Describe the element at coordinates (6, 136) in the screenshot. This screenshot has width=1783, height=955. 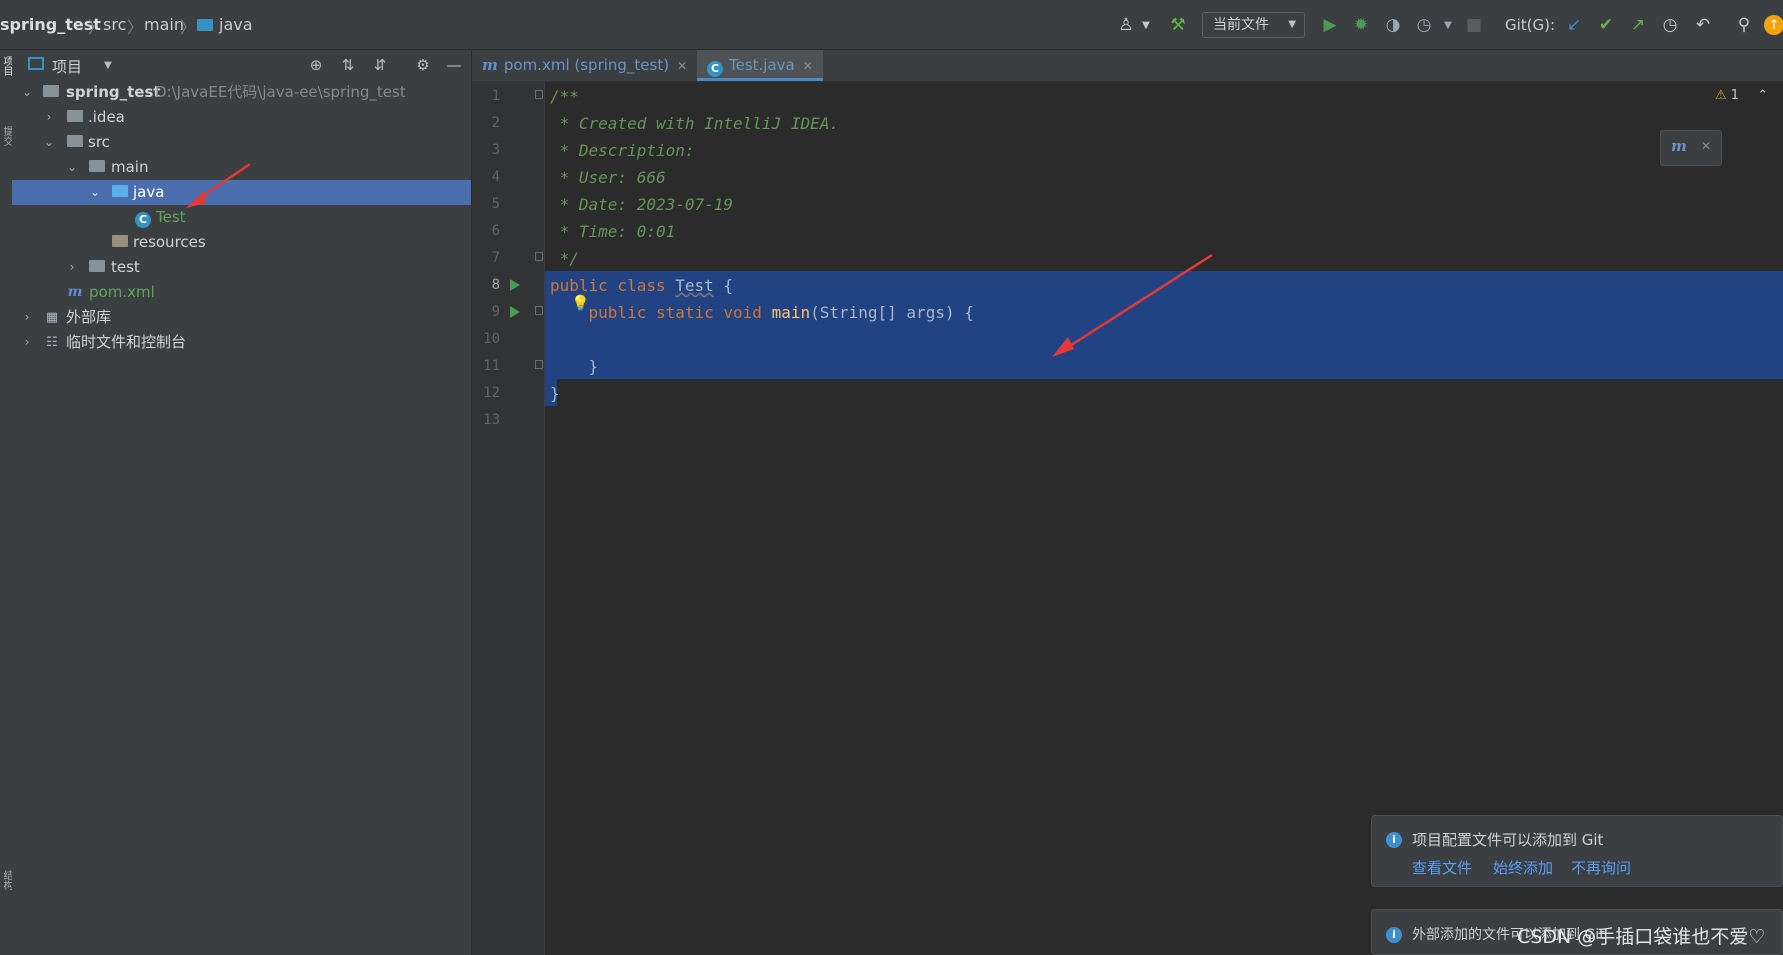
I see `commit-tool-tab: 提交` at that location.